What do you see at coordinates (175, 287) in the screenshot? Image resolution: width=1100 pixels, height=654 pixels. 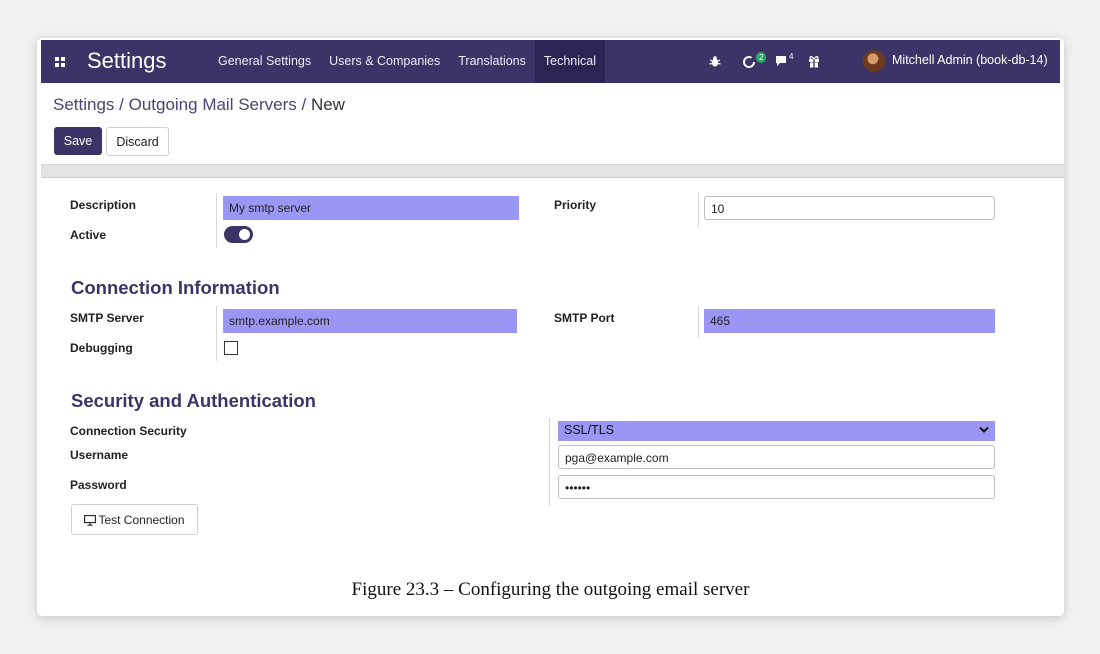 I see `connection-information-heading: Connection Information` at bounding box center [175, 287].